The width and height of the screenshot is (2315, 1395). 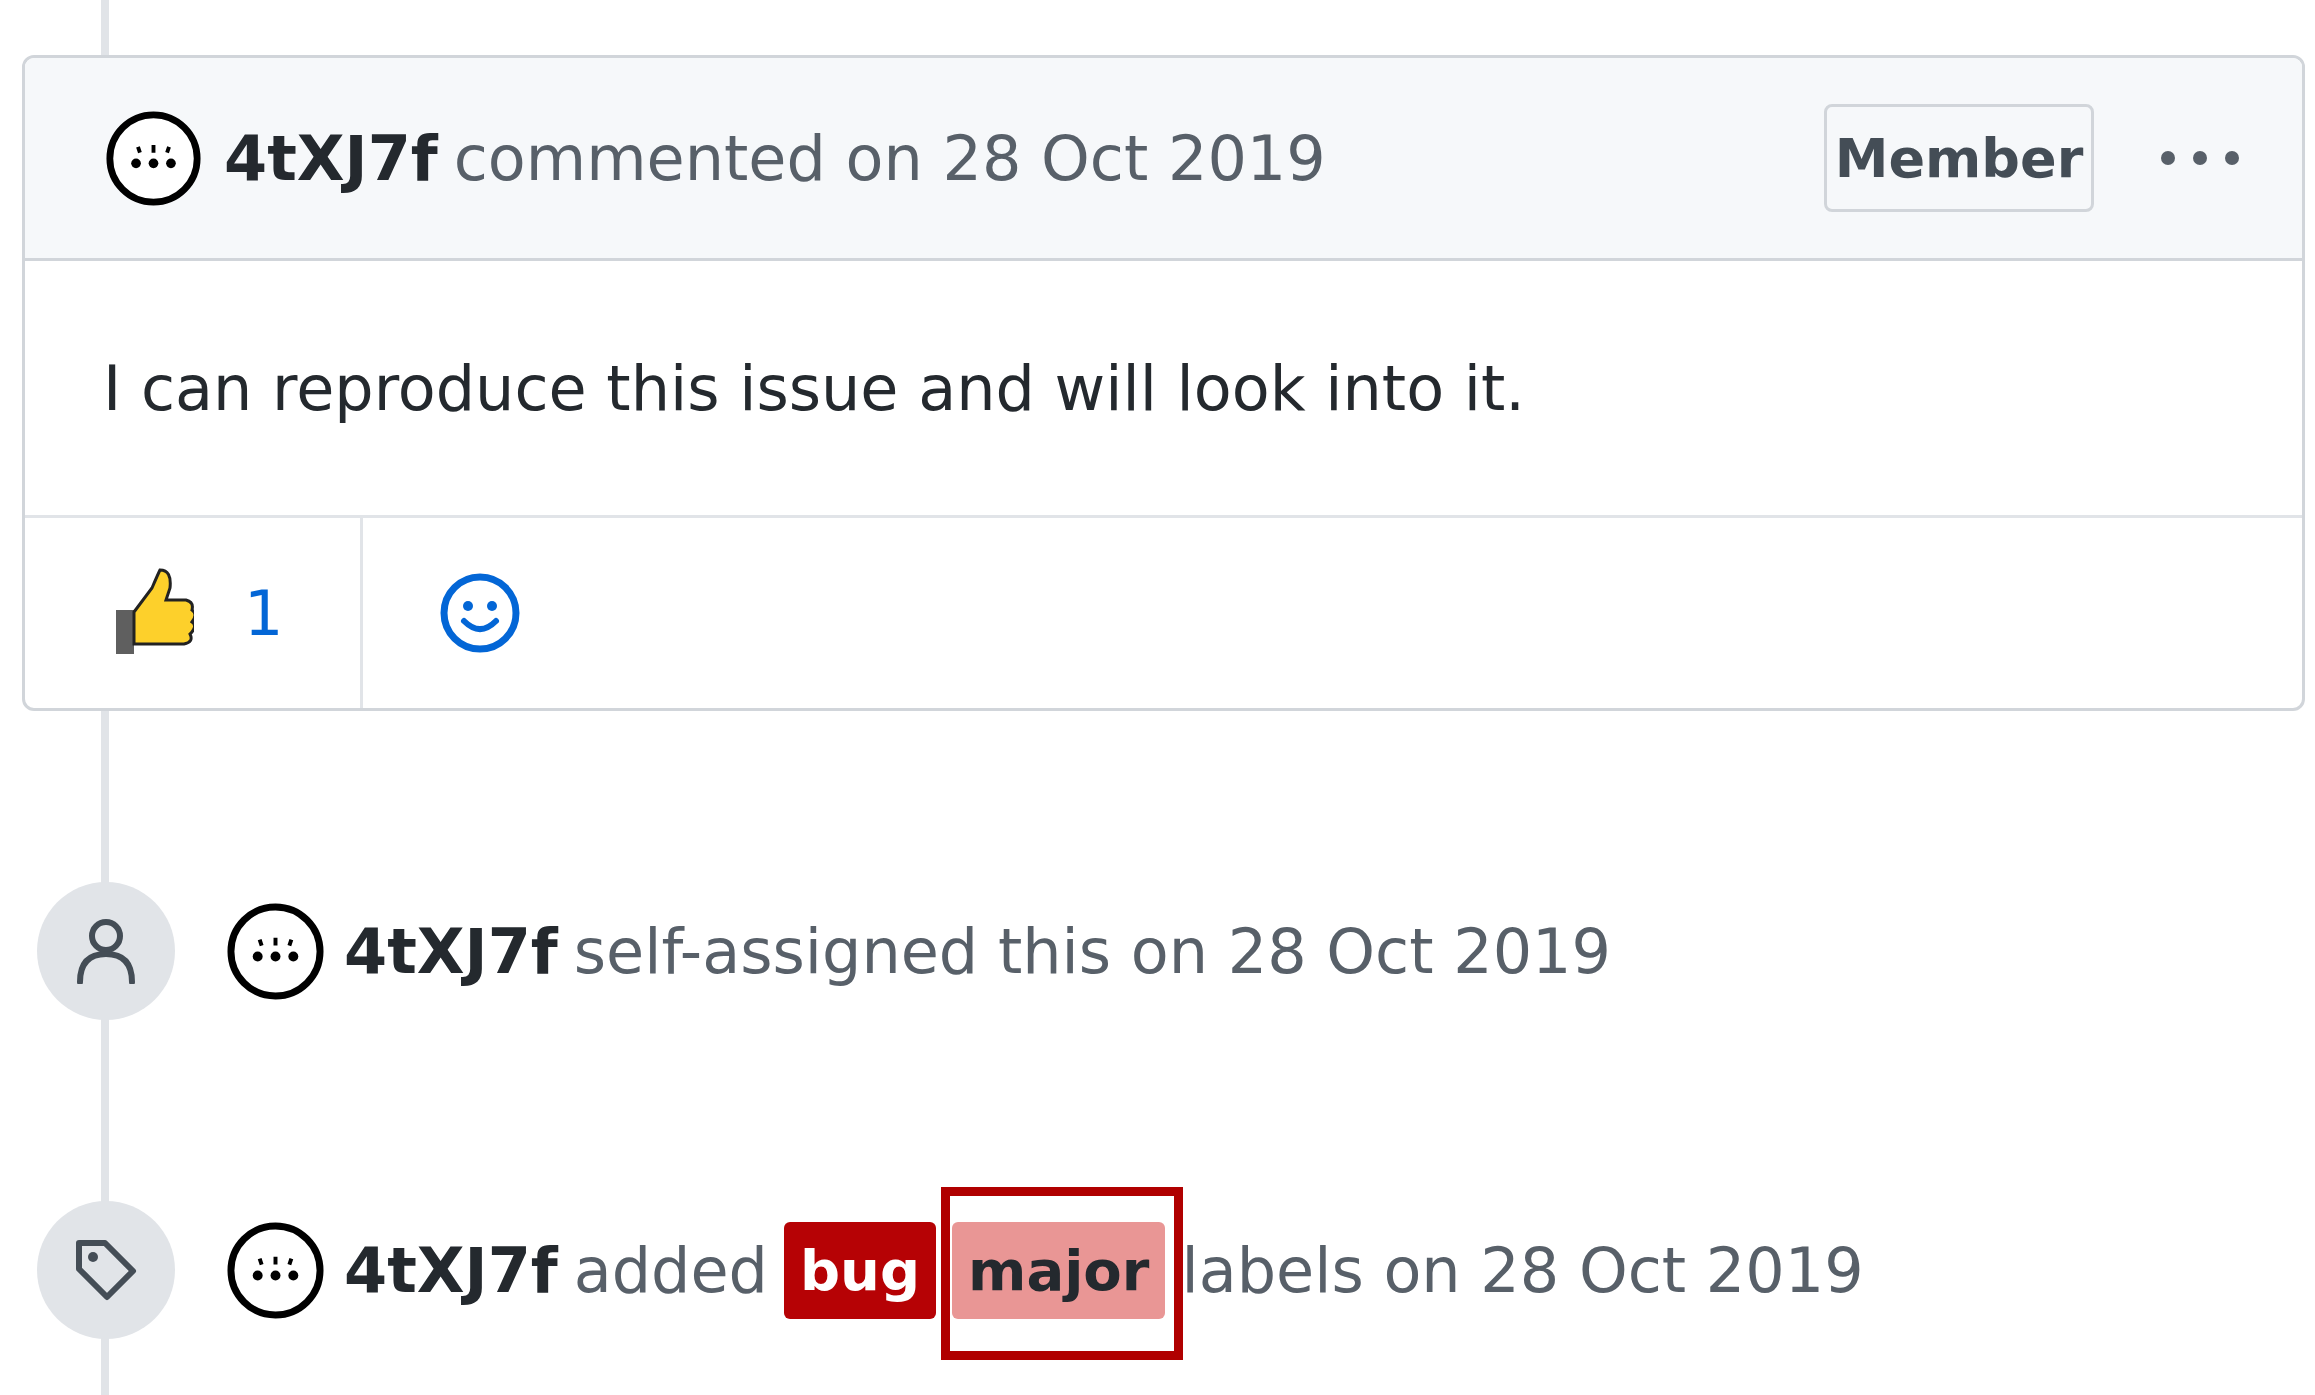 What do you see at coordinates (480, 613) in the screenshot?
I see `add-reaction-icon` at bounding box center [480, 613].